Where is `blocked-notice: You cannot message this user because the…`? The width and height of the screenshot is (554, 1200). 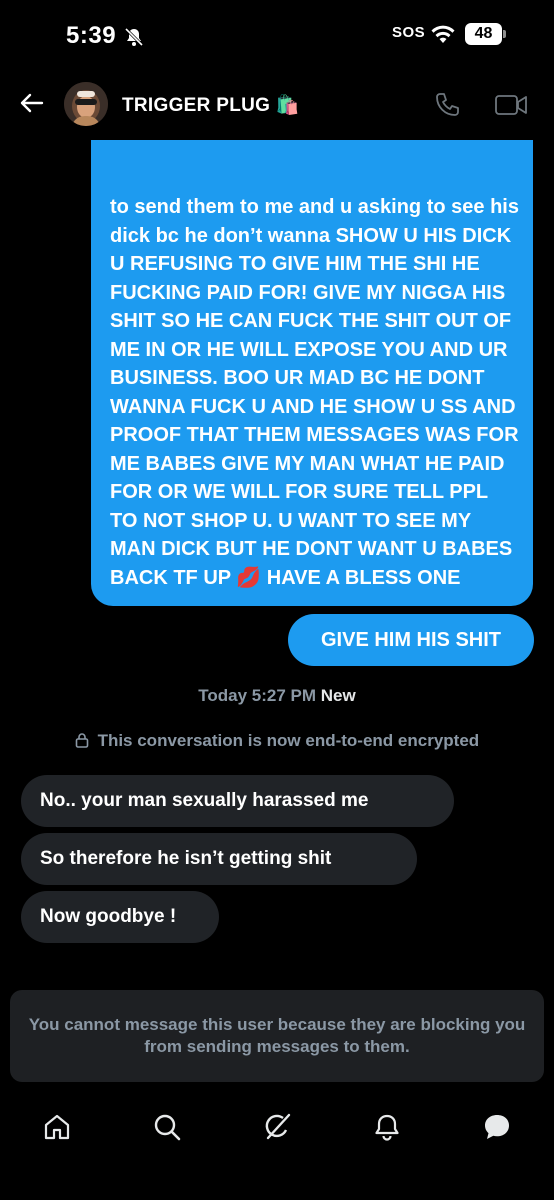
blocked-notice: You cannot message this user because the… is located at coordinates (277, 1036).